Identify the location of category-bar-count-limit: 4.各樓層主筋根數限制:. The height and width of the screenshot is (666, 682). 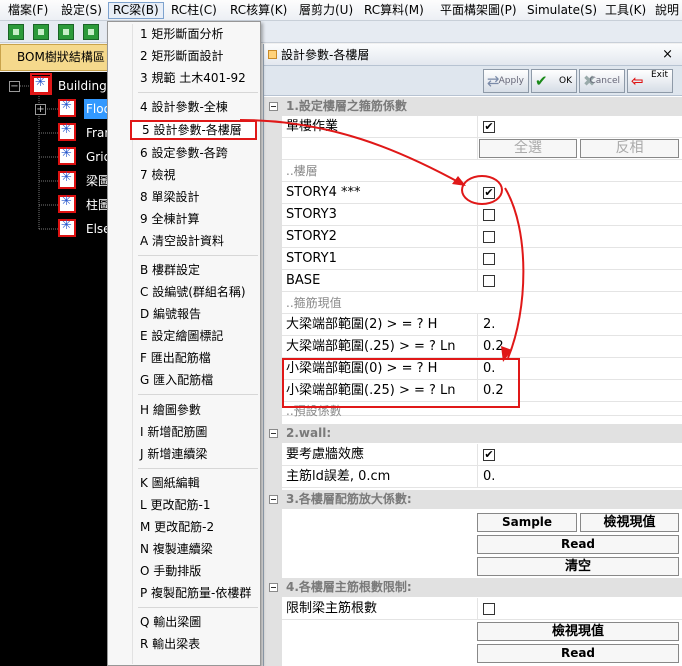
(473, 587).